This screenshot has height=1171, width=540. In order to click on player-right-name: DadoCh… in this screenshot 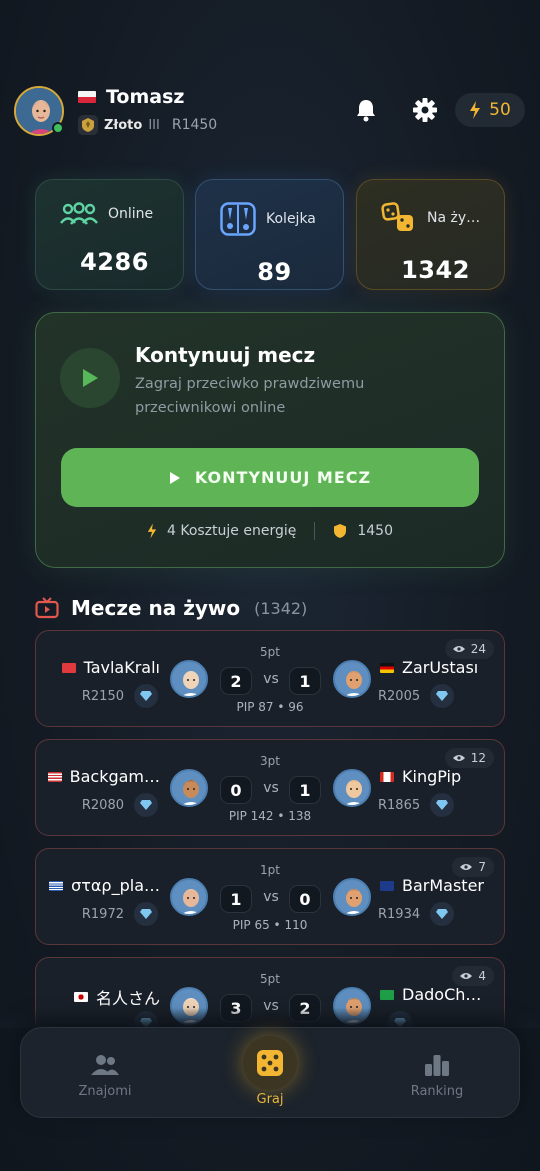, I will do `click(430, 994)`.